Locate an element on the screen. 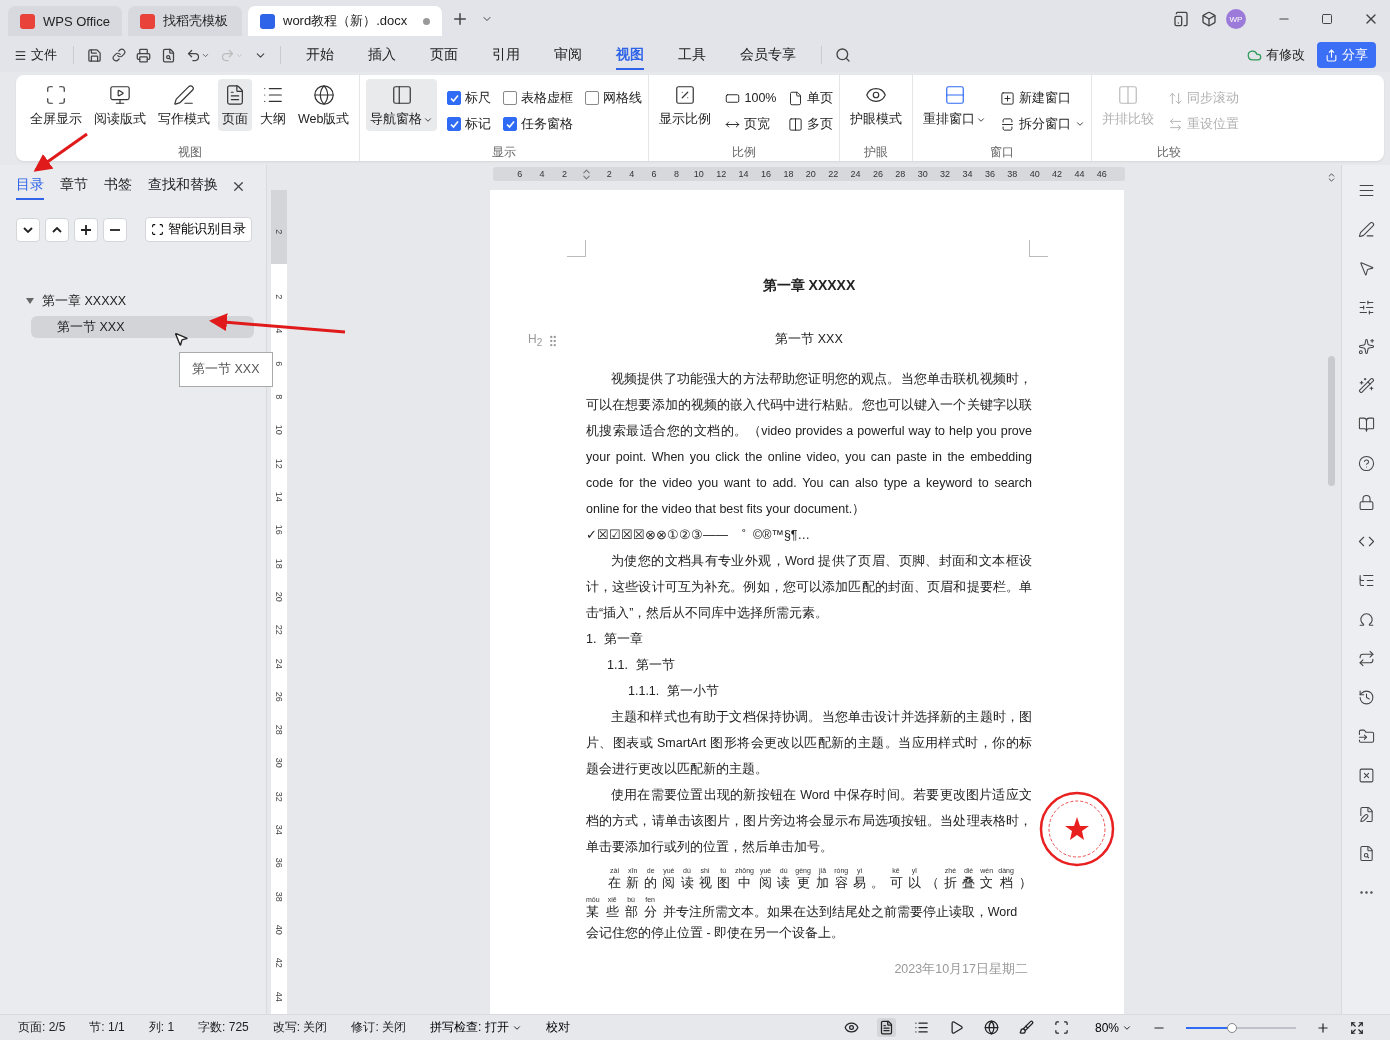  checkbox-option: 任务窗格 is located at coordinates (538, 124).